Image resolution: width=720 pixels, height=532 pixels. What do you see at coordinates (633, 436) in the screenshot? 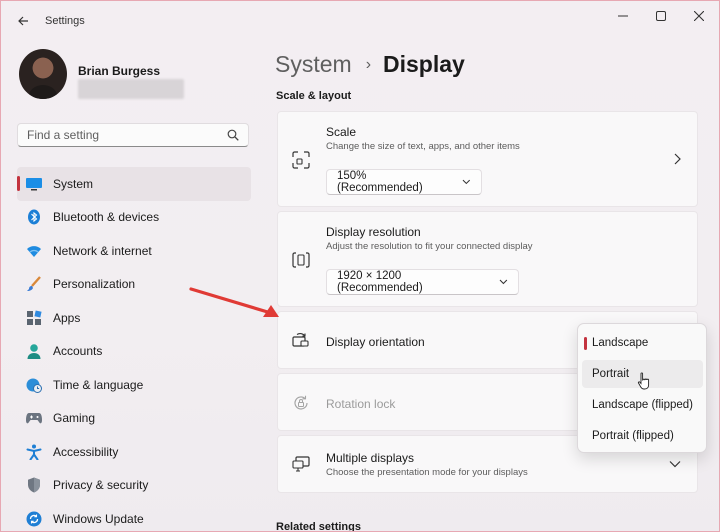
I see `menu-item-label: Portrait (flipped)` at bounding box center [633, 436].